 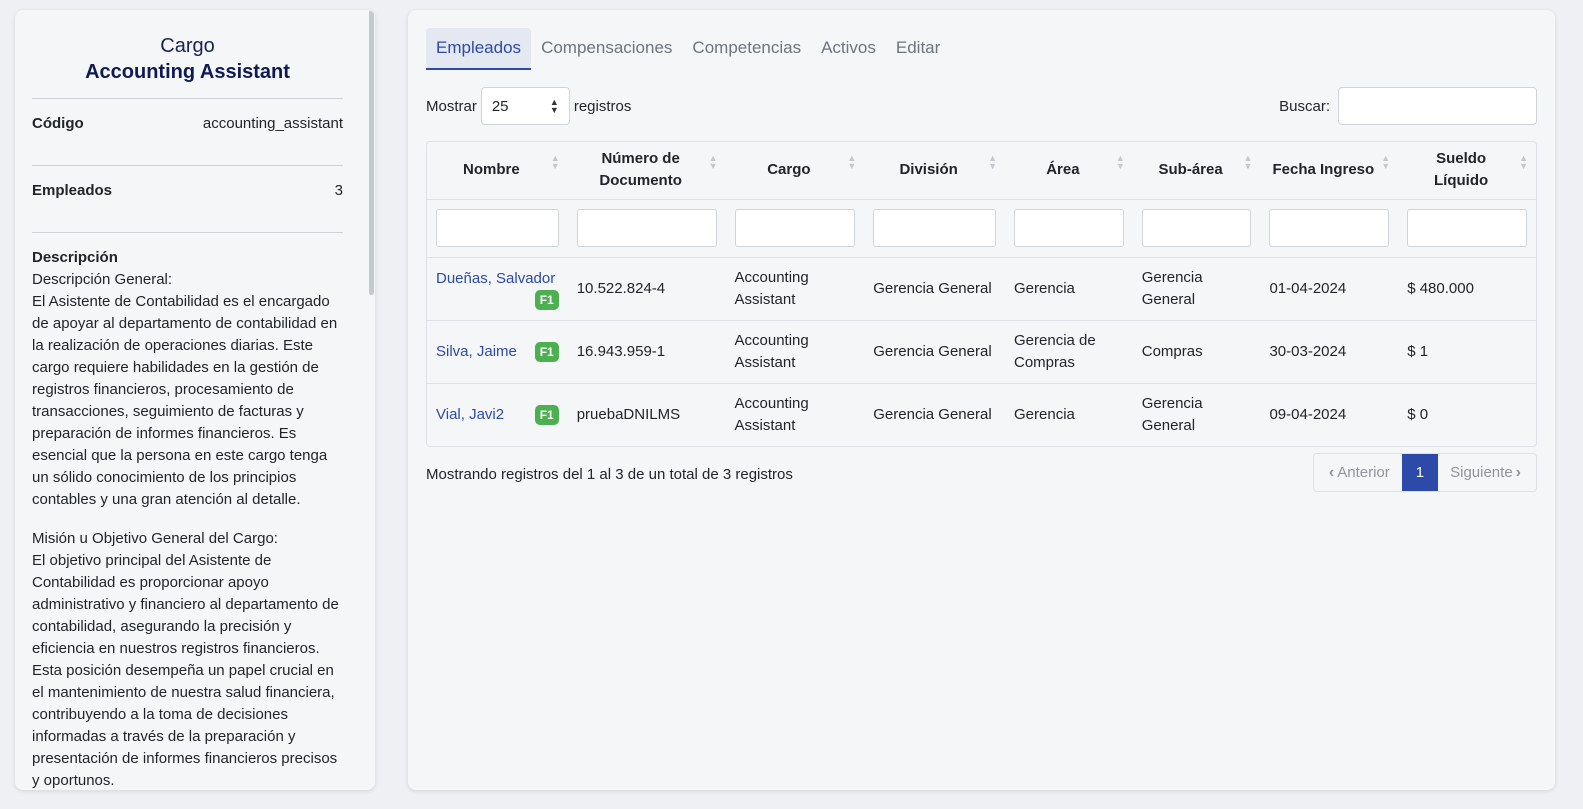 What do you see at coordinates (646, 171) in the screenshot?
I see `col-header-documento: Número de Documento ▲ ▼` at bounding box center [646, 171].